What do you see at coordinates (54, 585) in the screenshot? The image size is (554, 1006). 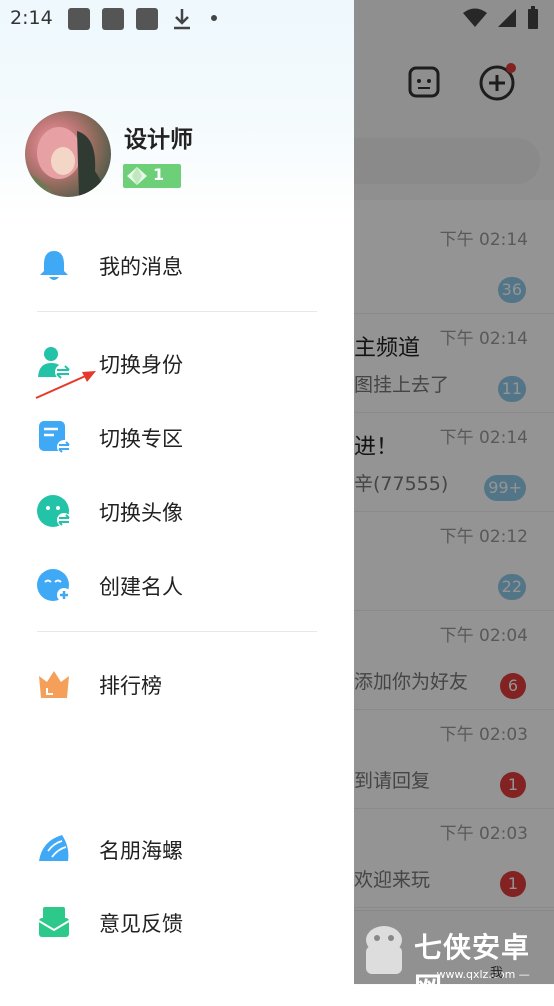 I see `create-celebrity-icon` at bounding box center [54, 585].